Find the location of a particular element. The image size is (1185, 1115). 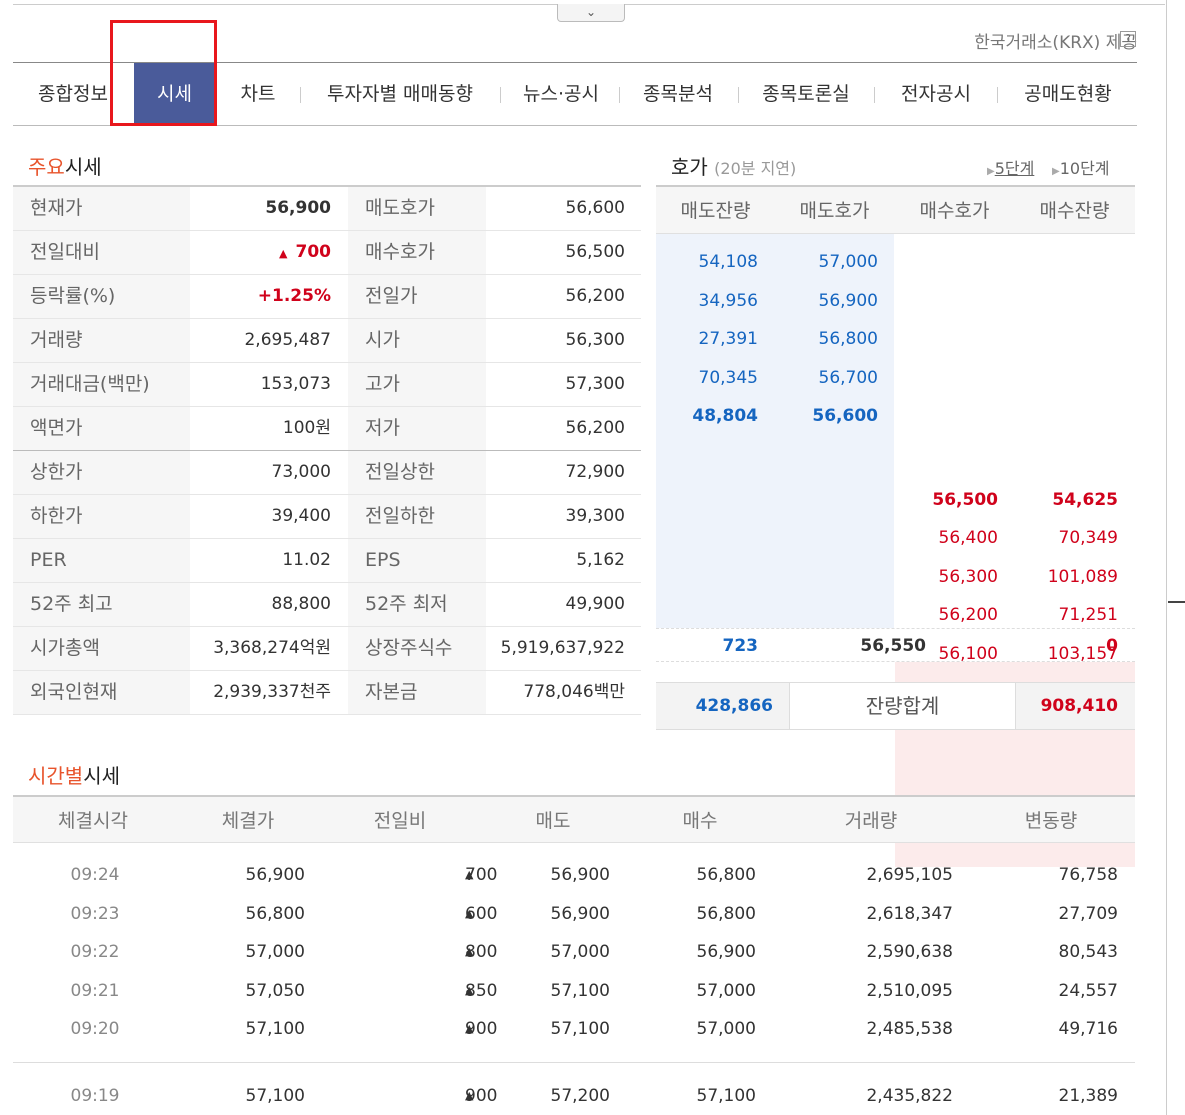

ask-price: 56,800 is located at coordinates (827, 339).